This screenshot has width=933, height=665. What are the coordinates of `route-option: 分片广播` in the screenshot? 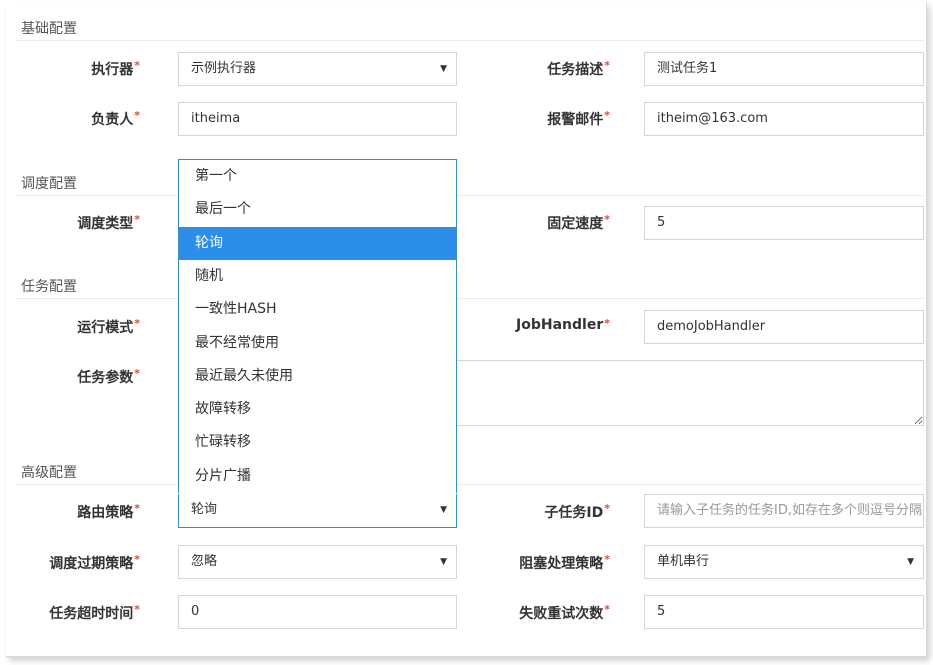 It's located at (317, 476).